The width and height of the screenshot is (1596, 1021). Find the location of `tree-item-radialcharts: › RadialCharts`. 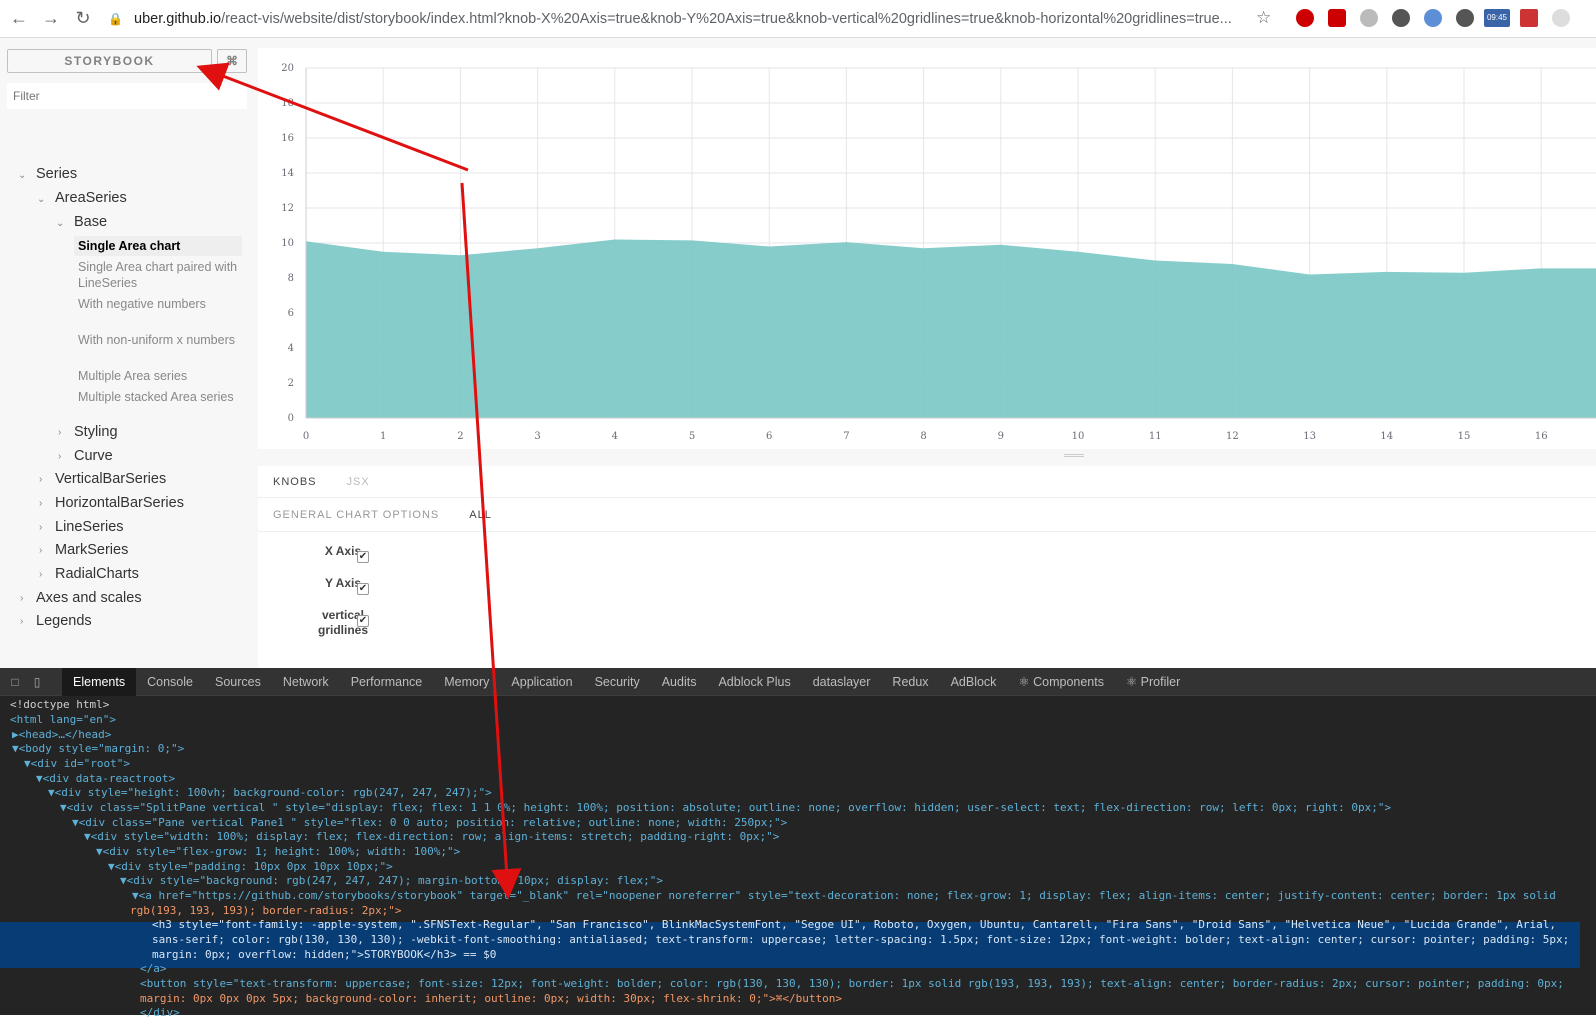

tree-item-radialcharts: › RadialCharts is located at coordinates (88, 574).